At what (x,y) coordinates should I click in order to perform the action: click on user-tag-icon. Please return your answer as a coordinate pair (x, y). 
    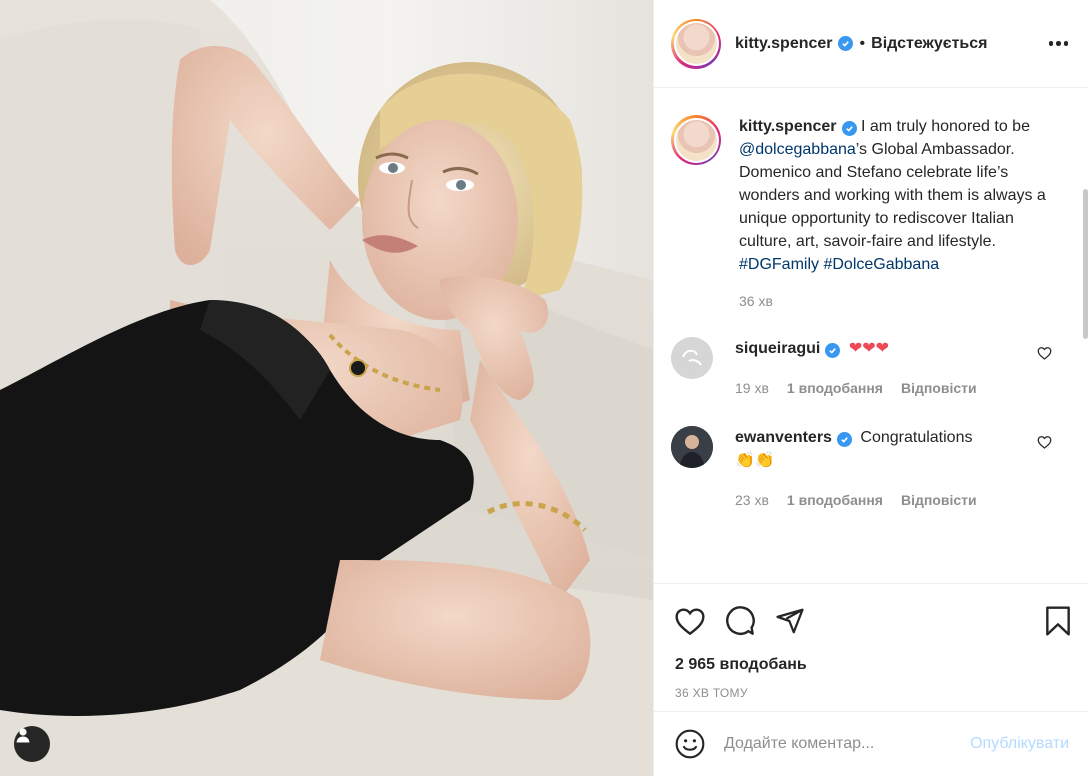
    Looking at the image, I should click on (23, 735).